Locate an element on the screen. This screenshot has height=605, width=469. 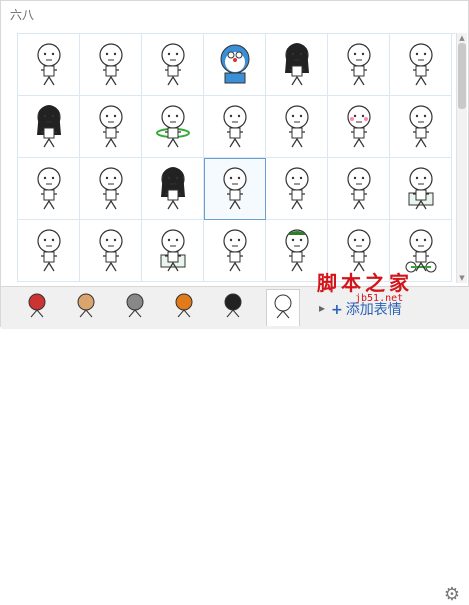
stickman-blushing-icon is located at coordinates (359, 127).